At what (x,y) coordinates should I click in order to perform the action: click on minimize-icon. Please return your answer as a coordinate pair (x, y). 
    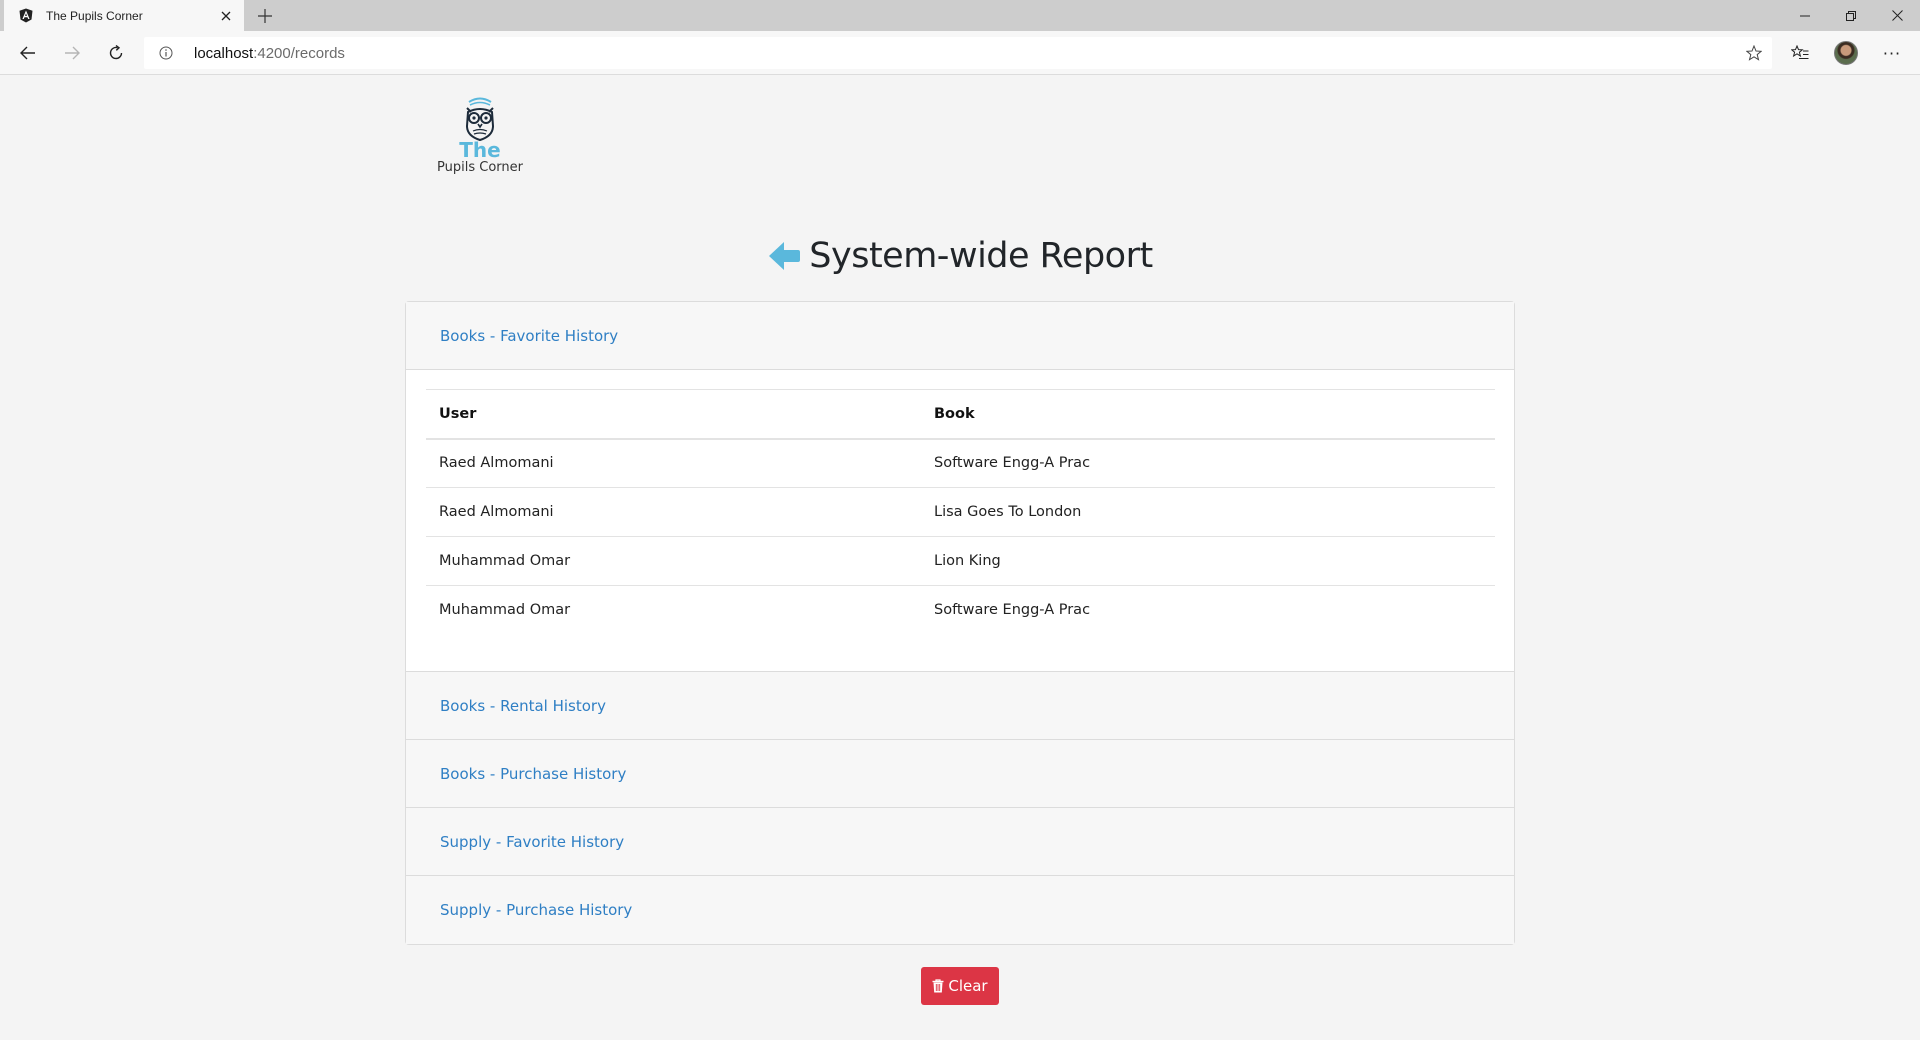
    Looking at the image, I should click on (1805, 15).